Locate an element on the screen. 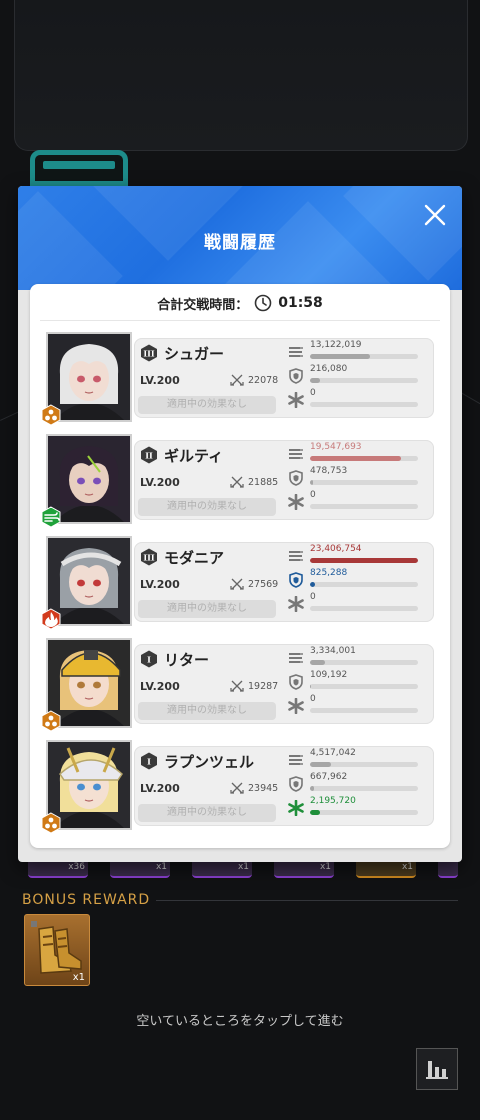 This screenshot has height=1120, width=480. tap-to-continue-hint: 空いているところをタップして進む is located at coordinates (240, 1021).